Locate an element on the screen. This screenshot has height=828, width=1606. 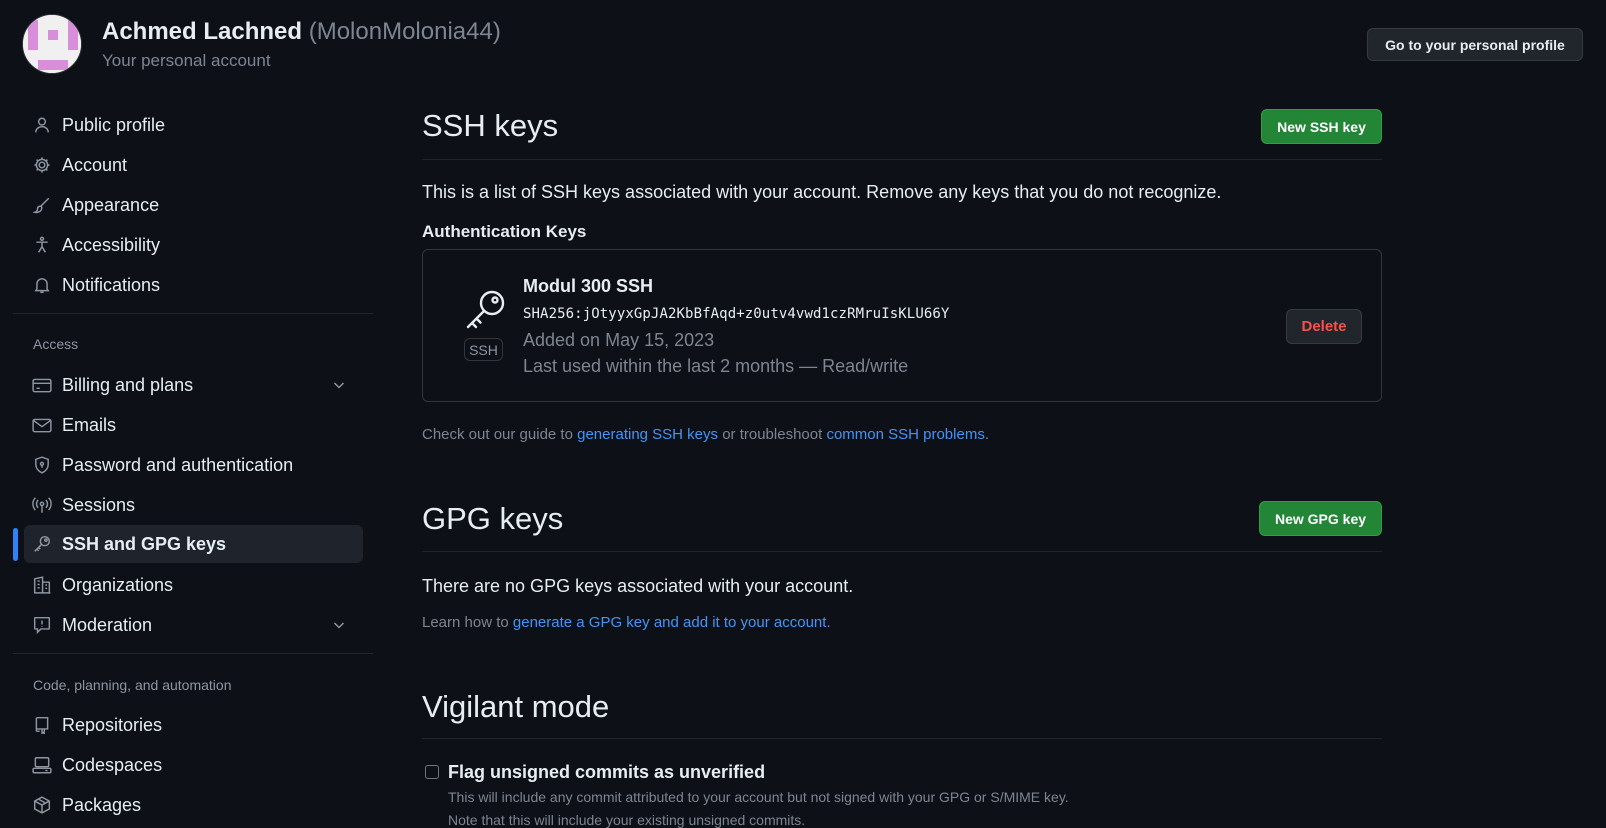
sidebar-item-billing: Billing and plans is located at coordinates (193, 385).